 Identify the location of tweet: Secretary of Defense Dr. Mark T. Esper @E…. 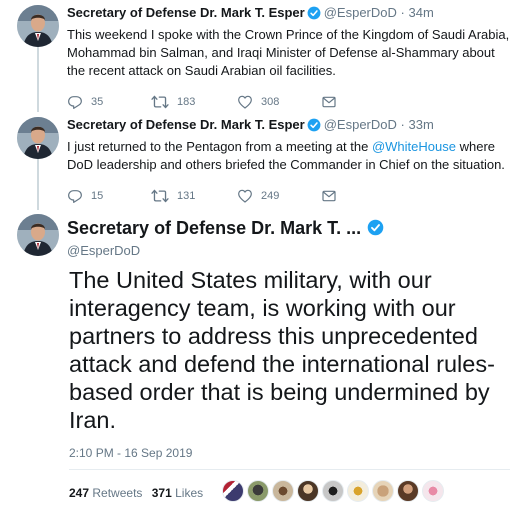
(289, 161).